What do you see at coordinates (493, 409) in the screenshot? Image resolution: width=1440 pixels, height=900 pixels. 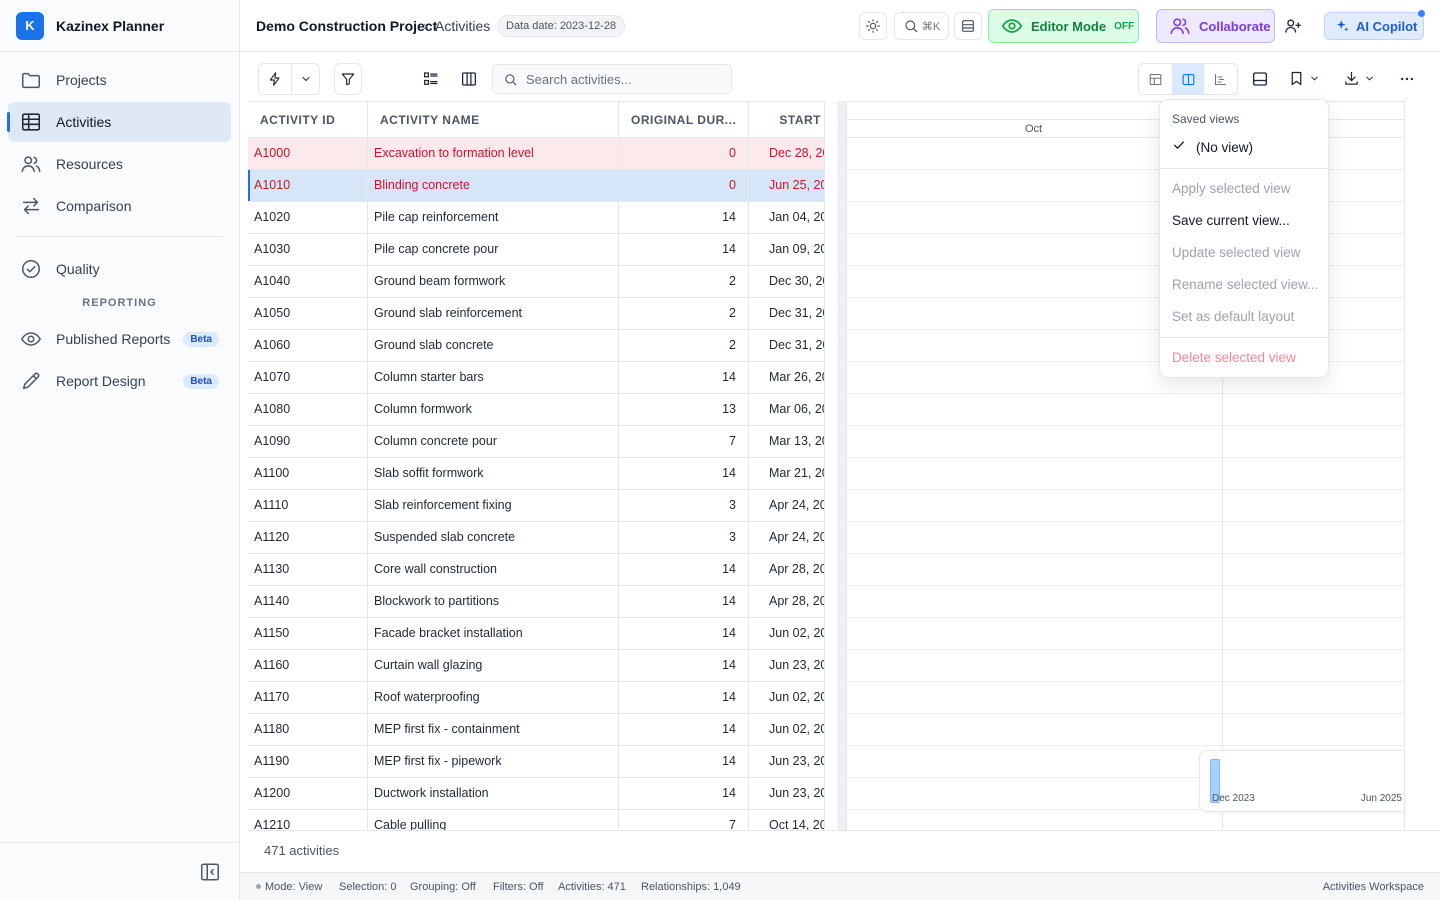 I see `cell-activity-name: Column formwork` at bounding box center [493, 409].